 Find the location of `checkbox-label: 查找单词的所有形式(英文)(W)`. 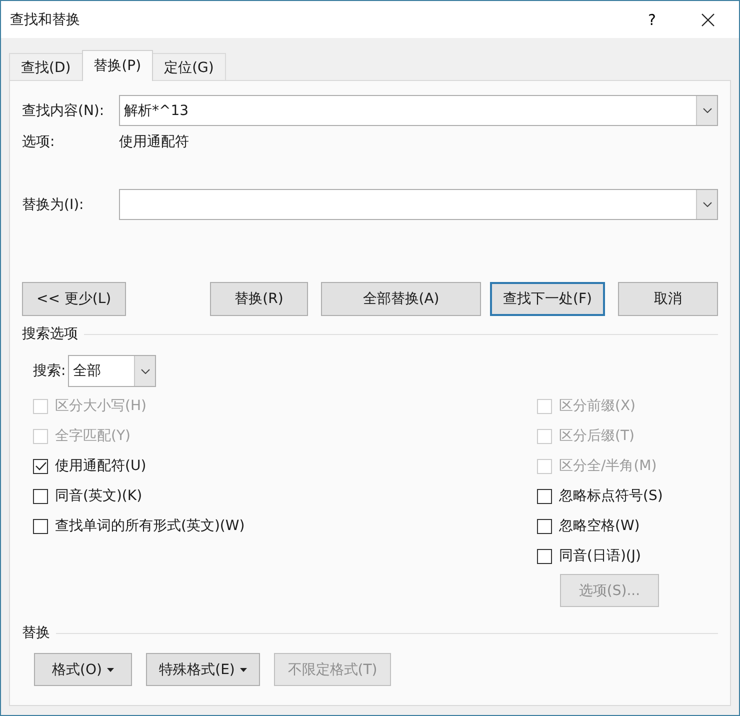

checkbox-label: 查找单词的所有形式(英文)(W) is located at coordinates (150, 526).